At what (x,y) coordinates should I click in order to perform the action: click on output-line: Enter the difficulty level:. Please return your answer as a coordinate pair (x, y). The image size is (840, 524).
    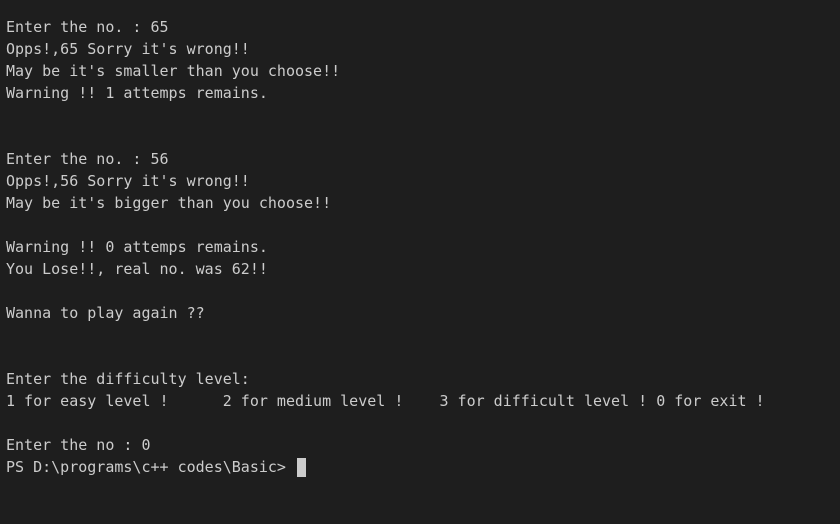
    Looking at the image, I should click on (128, 379).